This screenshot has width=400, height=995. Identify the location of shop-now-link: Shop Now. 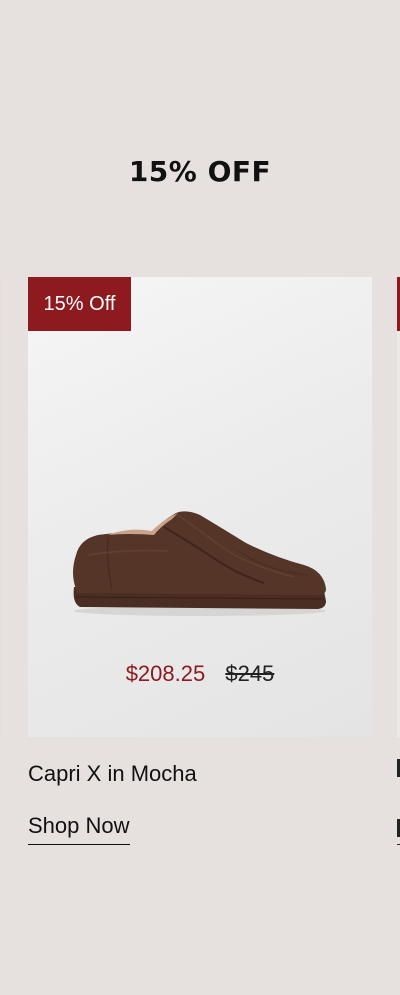
(79, 828).